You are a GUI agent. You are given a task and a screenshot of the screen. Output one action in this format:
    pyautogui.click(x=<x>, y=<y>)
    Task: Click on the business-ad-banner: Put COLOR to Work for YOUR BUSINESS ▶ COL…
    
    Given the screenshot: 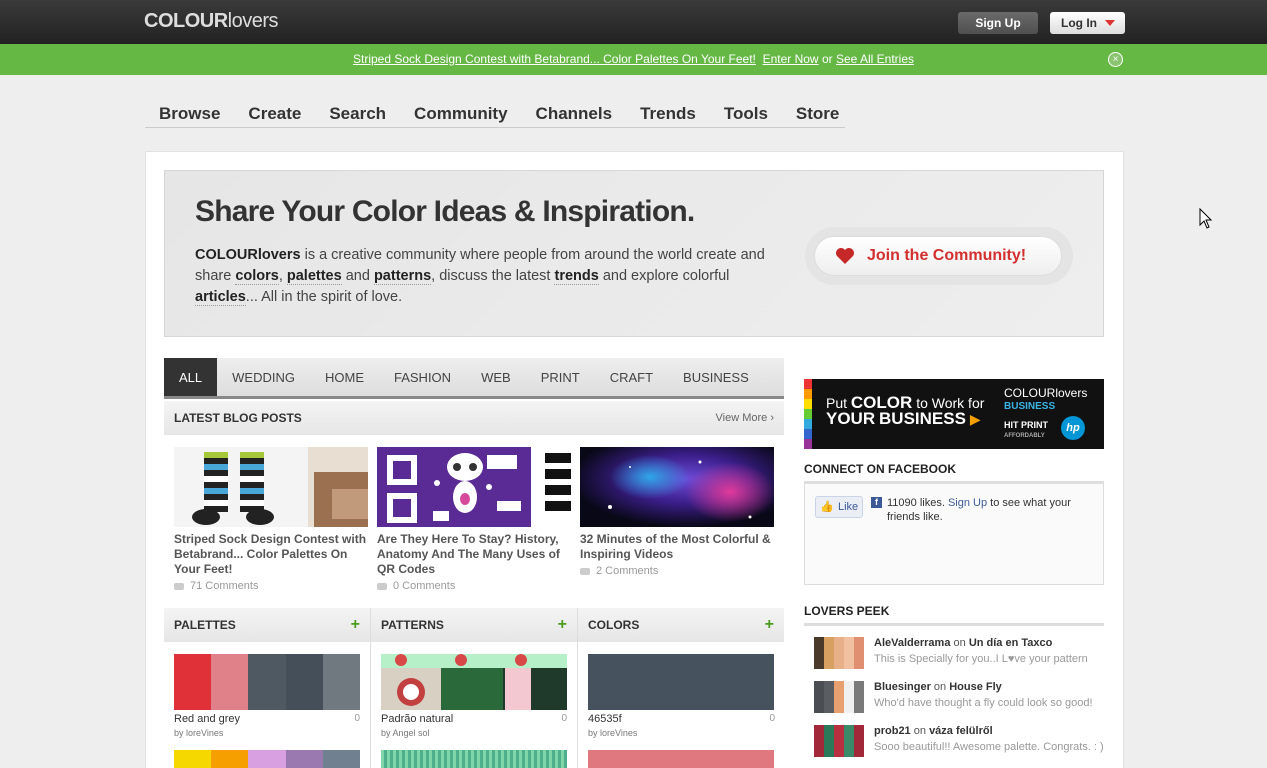 What is the action you would take?
    pyautogui.click(x=954, y=414)
    